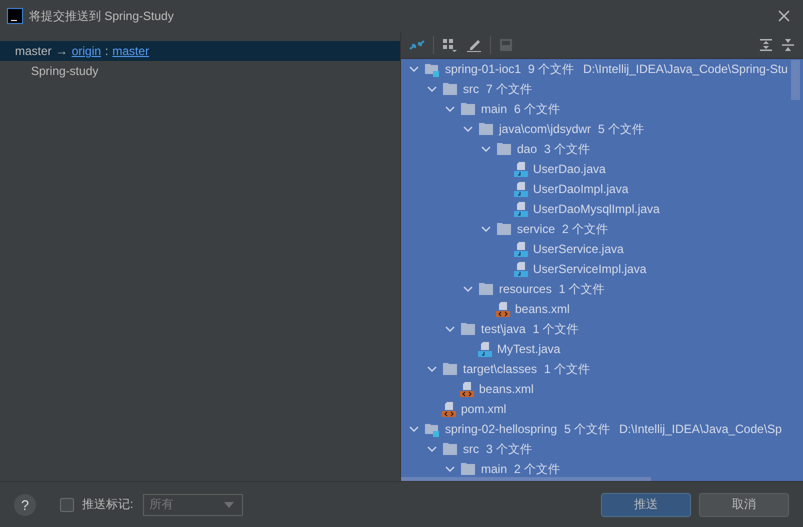 This screenshot has height=527, width=803. What do you see at coordinates (551, 69) in the screenshot?
I see `file-count: 9 个文件` at bounding box center [551, 69].